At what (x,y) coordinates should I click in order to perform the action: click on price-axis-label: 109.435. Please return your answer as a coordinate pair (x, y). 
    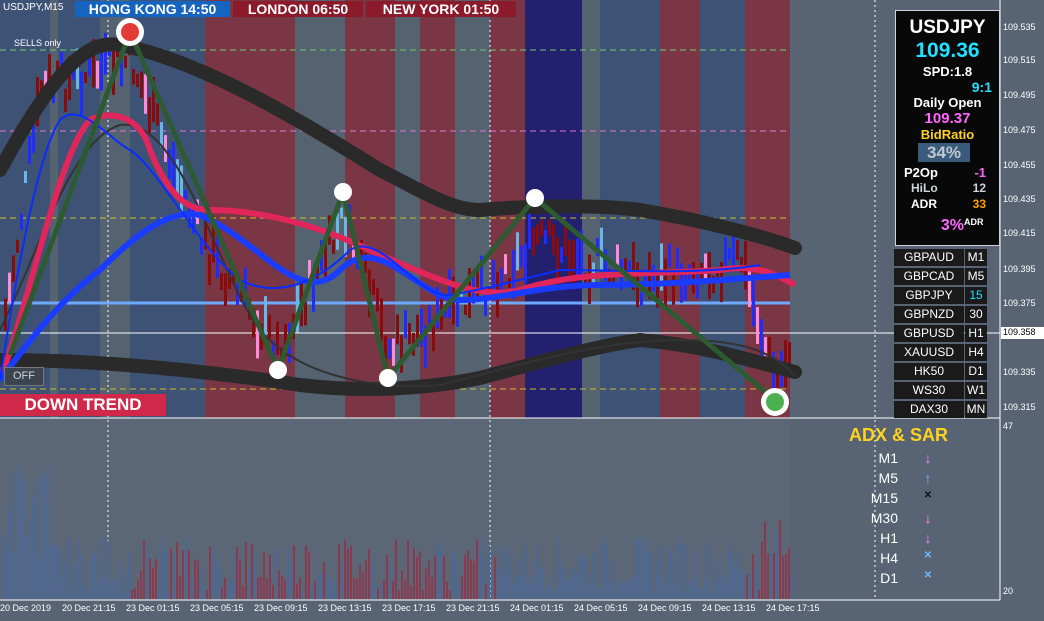
    Looking at the image, I should click on (1019, 199).